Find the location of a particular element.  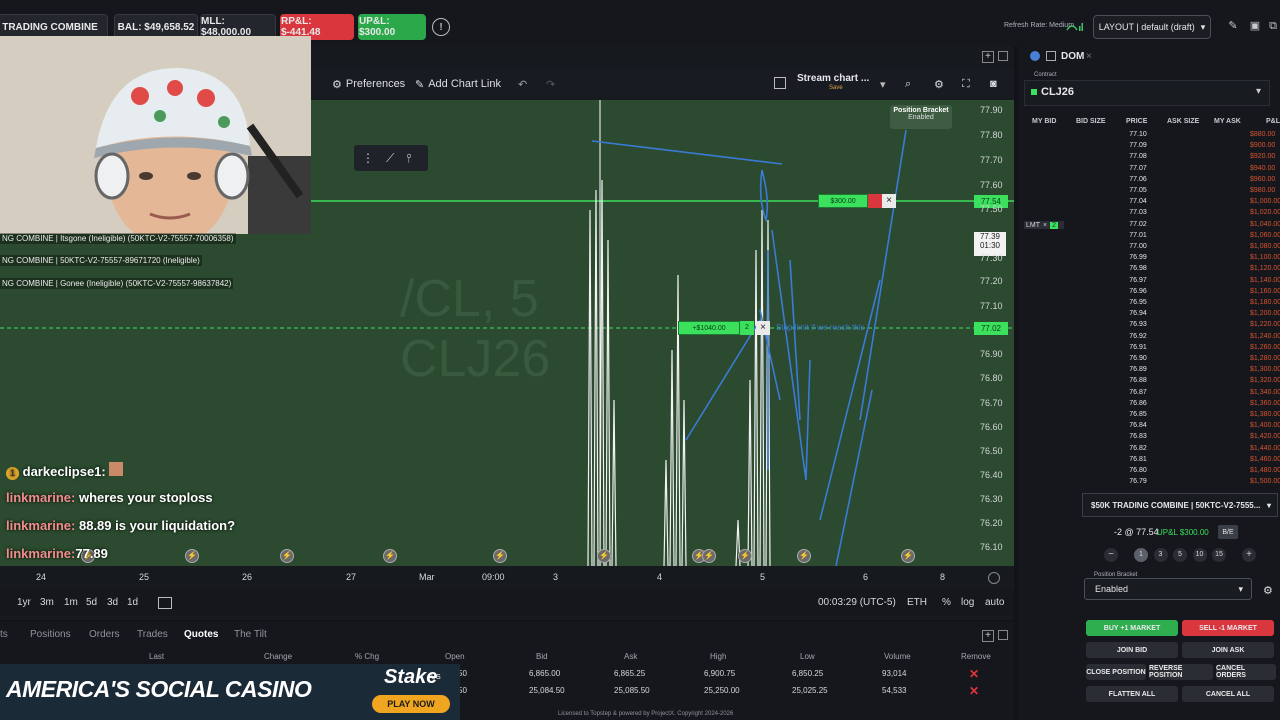

limit-order-qty: 2 is located at coordinates (747, 328).